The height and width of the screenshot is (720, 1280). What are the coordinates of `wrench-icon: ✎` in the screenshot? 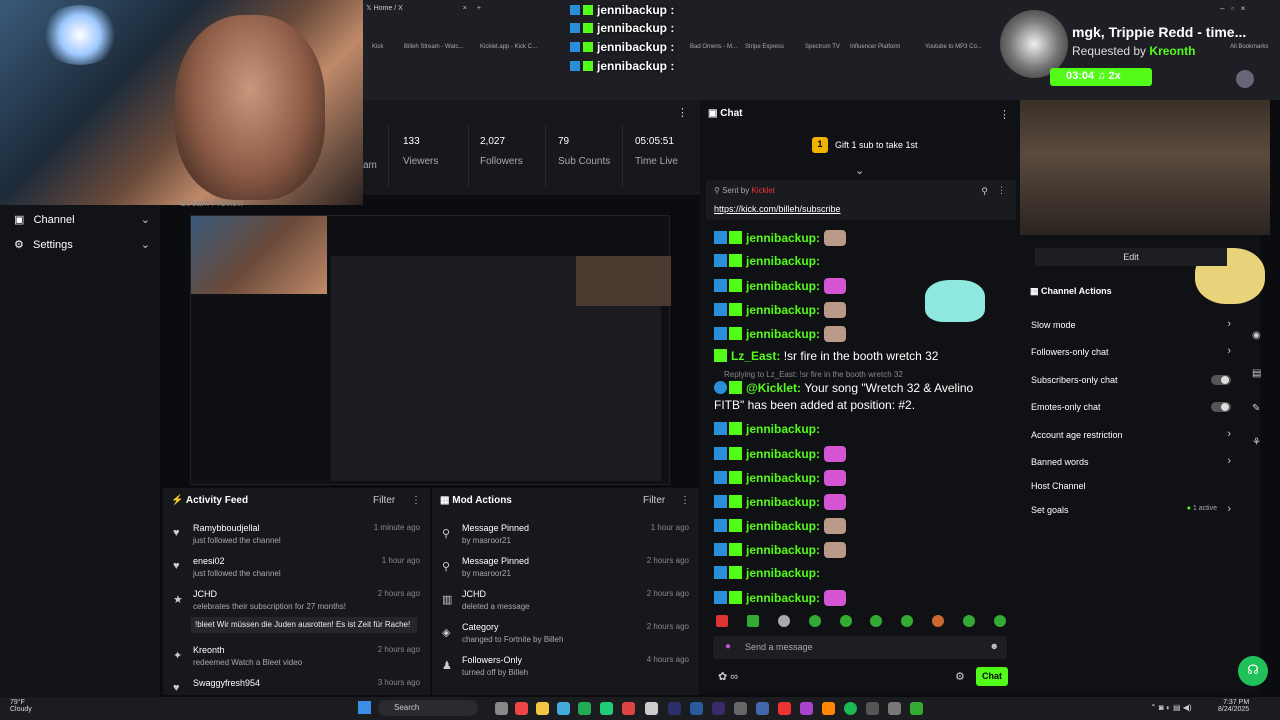 It's located at (1256, 408).